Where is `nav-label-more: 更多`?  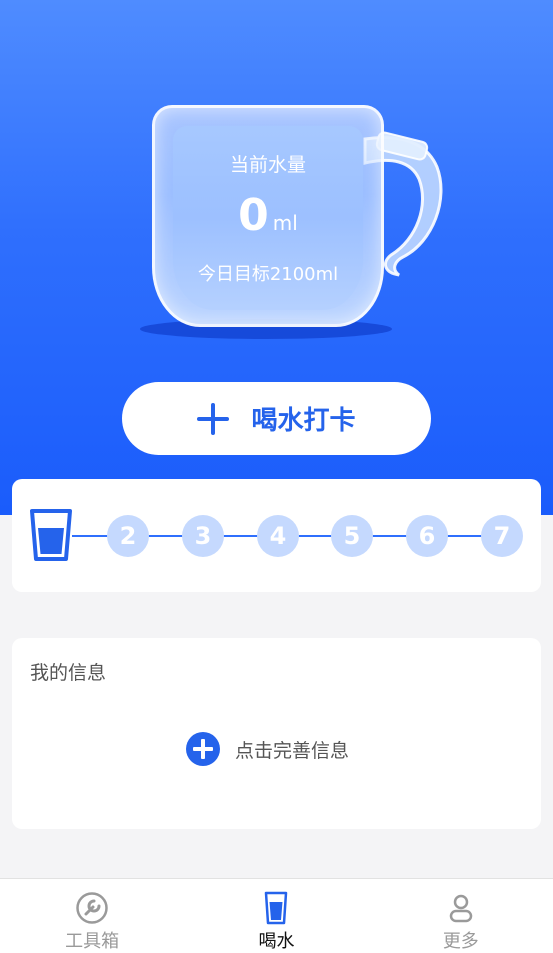 nav-label-more: 更多 is located at coordinates (460, 941).